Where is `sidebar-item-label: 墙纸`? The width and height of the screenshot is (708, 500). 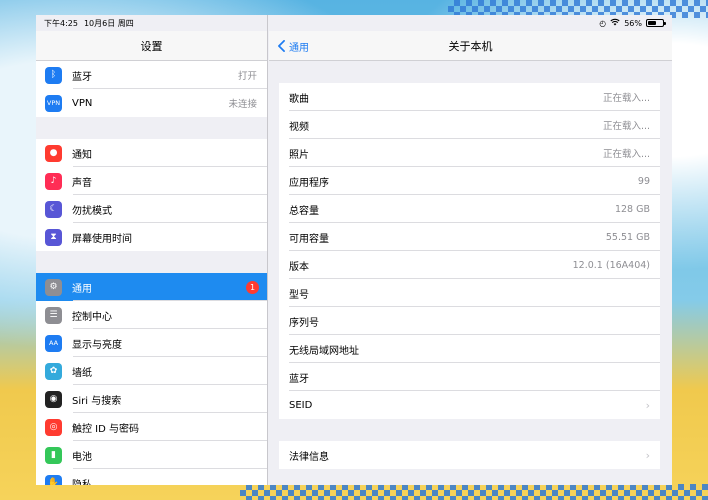 sidebar-item-label: 墙纸 is located at coordinates (82, 373).